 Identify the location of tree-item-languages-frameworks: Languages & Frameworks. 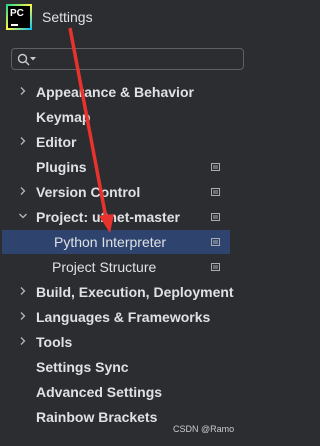
(125, 317).